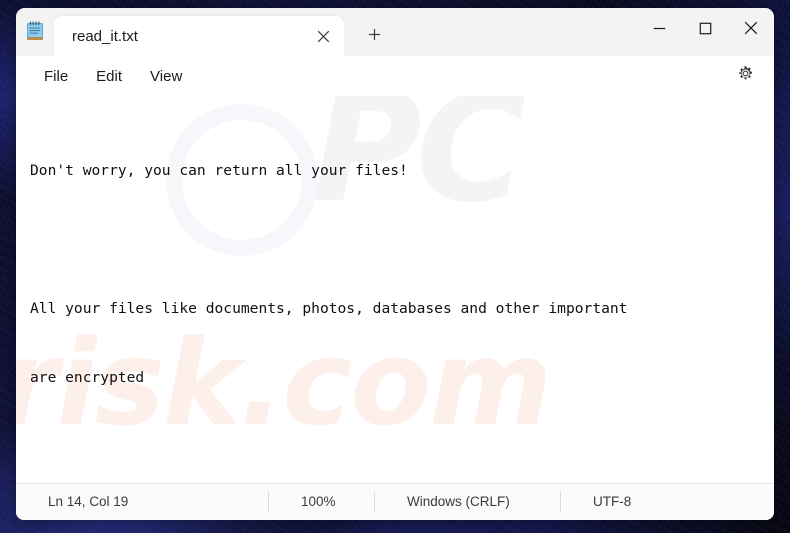  I want to click on tab-label: read_it.txt, so click(105, 36).